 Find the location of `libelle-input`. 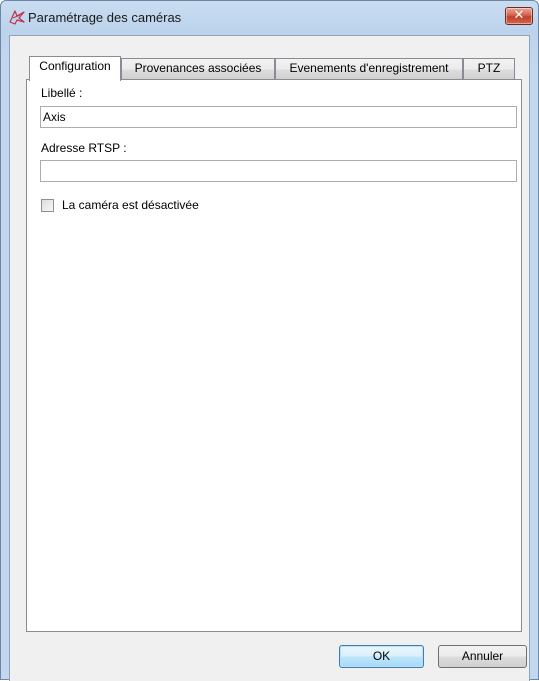

libelle-input is located at coordinates (278, 117).